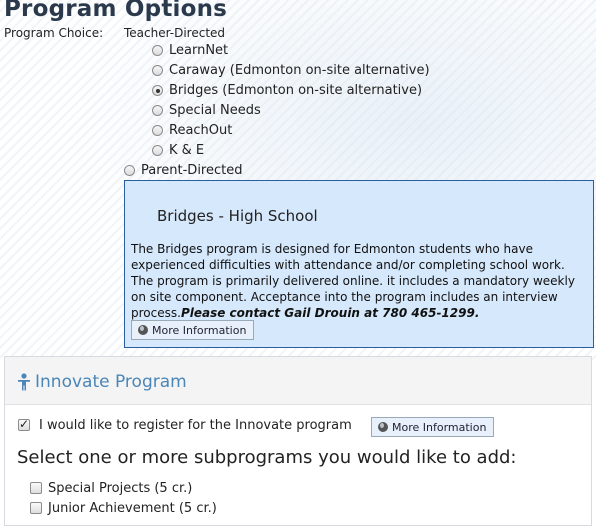 The image size is (596, 526). What do you see at coordinates (187, 150) in the screenshot?
I see `option-label-k-and-e: K & E` at bounding box center [187, 150].